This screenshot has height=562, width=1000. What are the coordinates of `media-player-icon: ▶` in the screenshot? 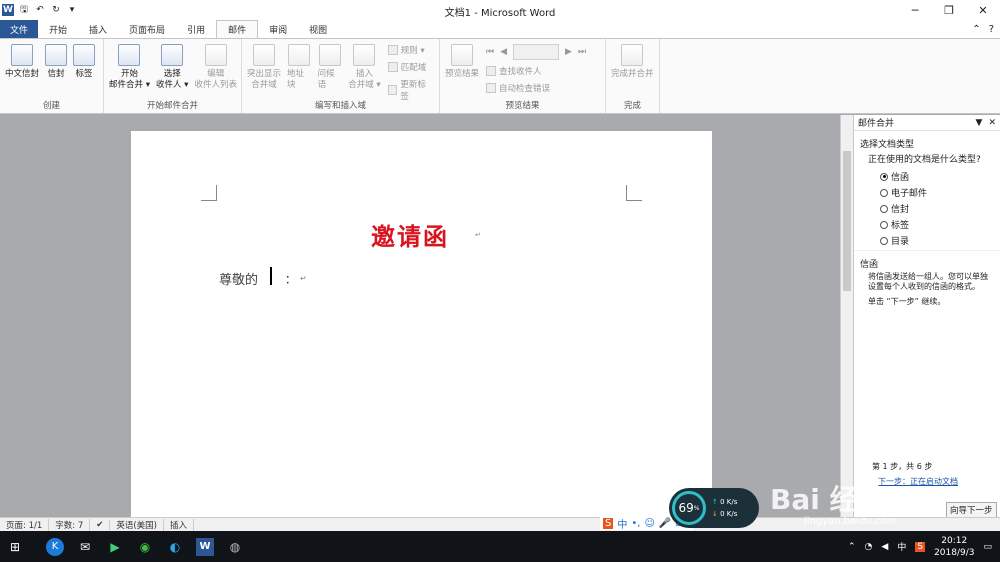 It's located at (115, 546).